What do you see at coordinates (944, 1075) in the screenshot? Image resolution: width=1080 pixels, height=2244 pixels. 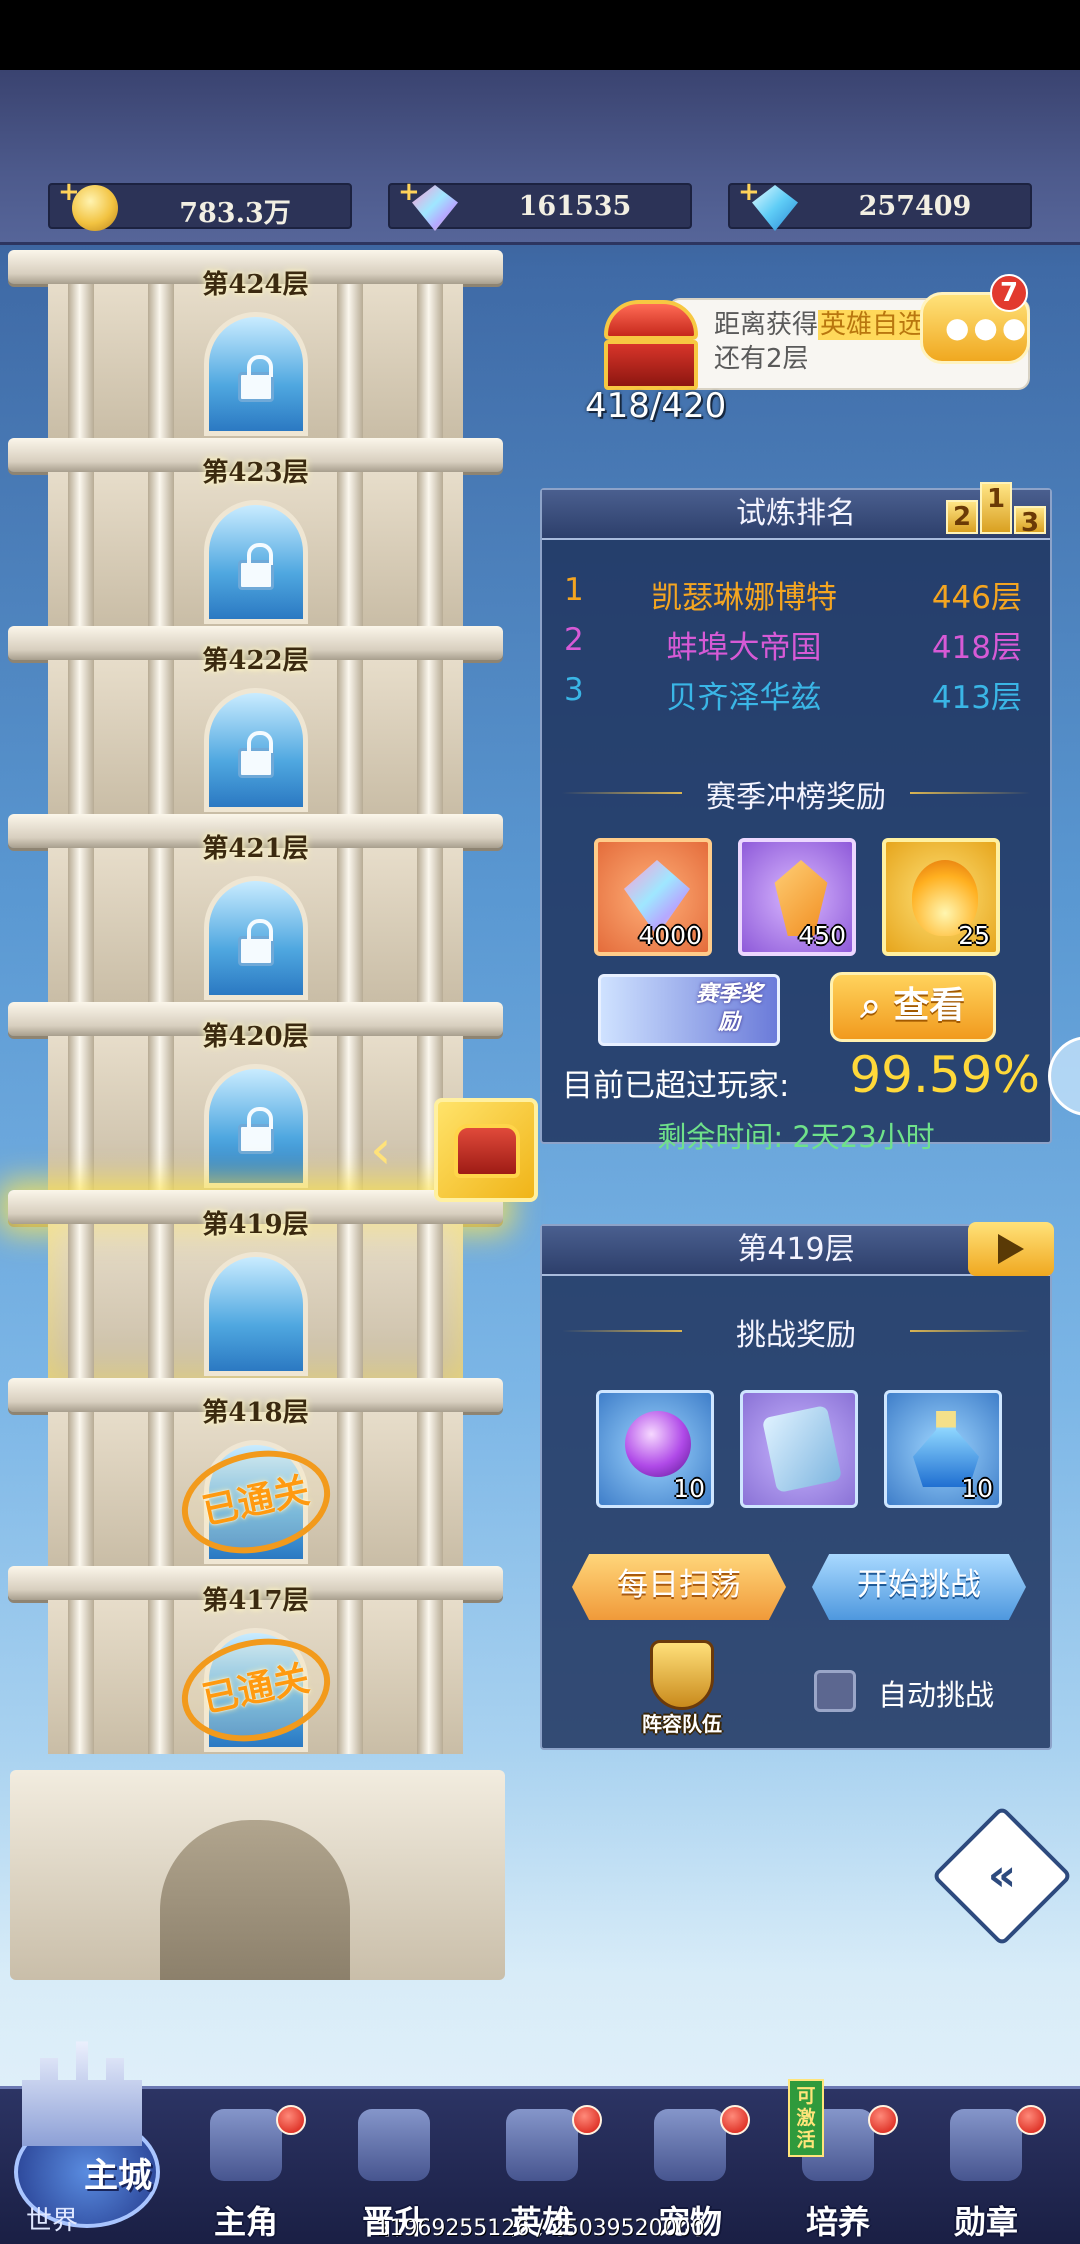 I see `exceed-value: 99.59%` at bounding box center [944, 1075].